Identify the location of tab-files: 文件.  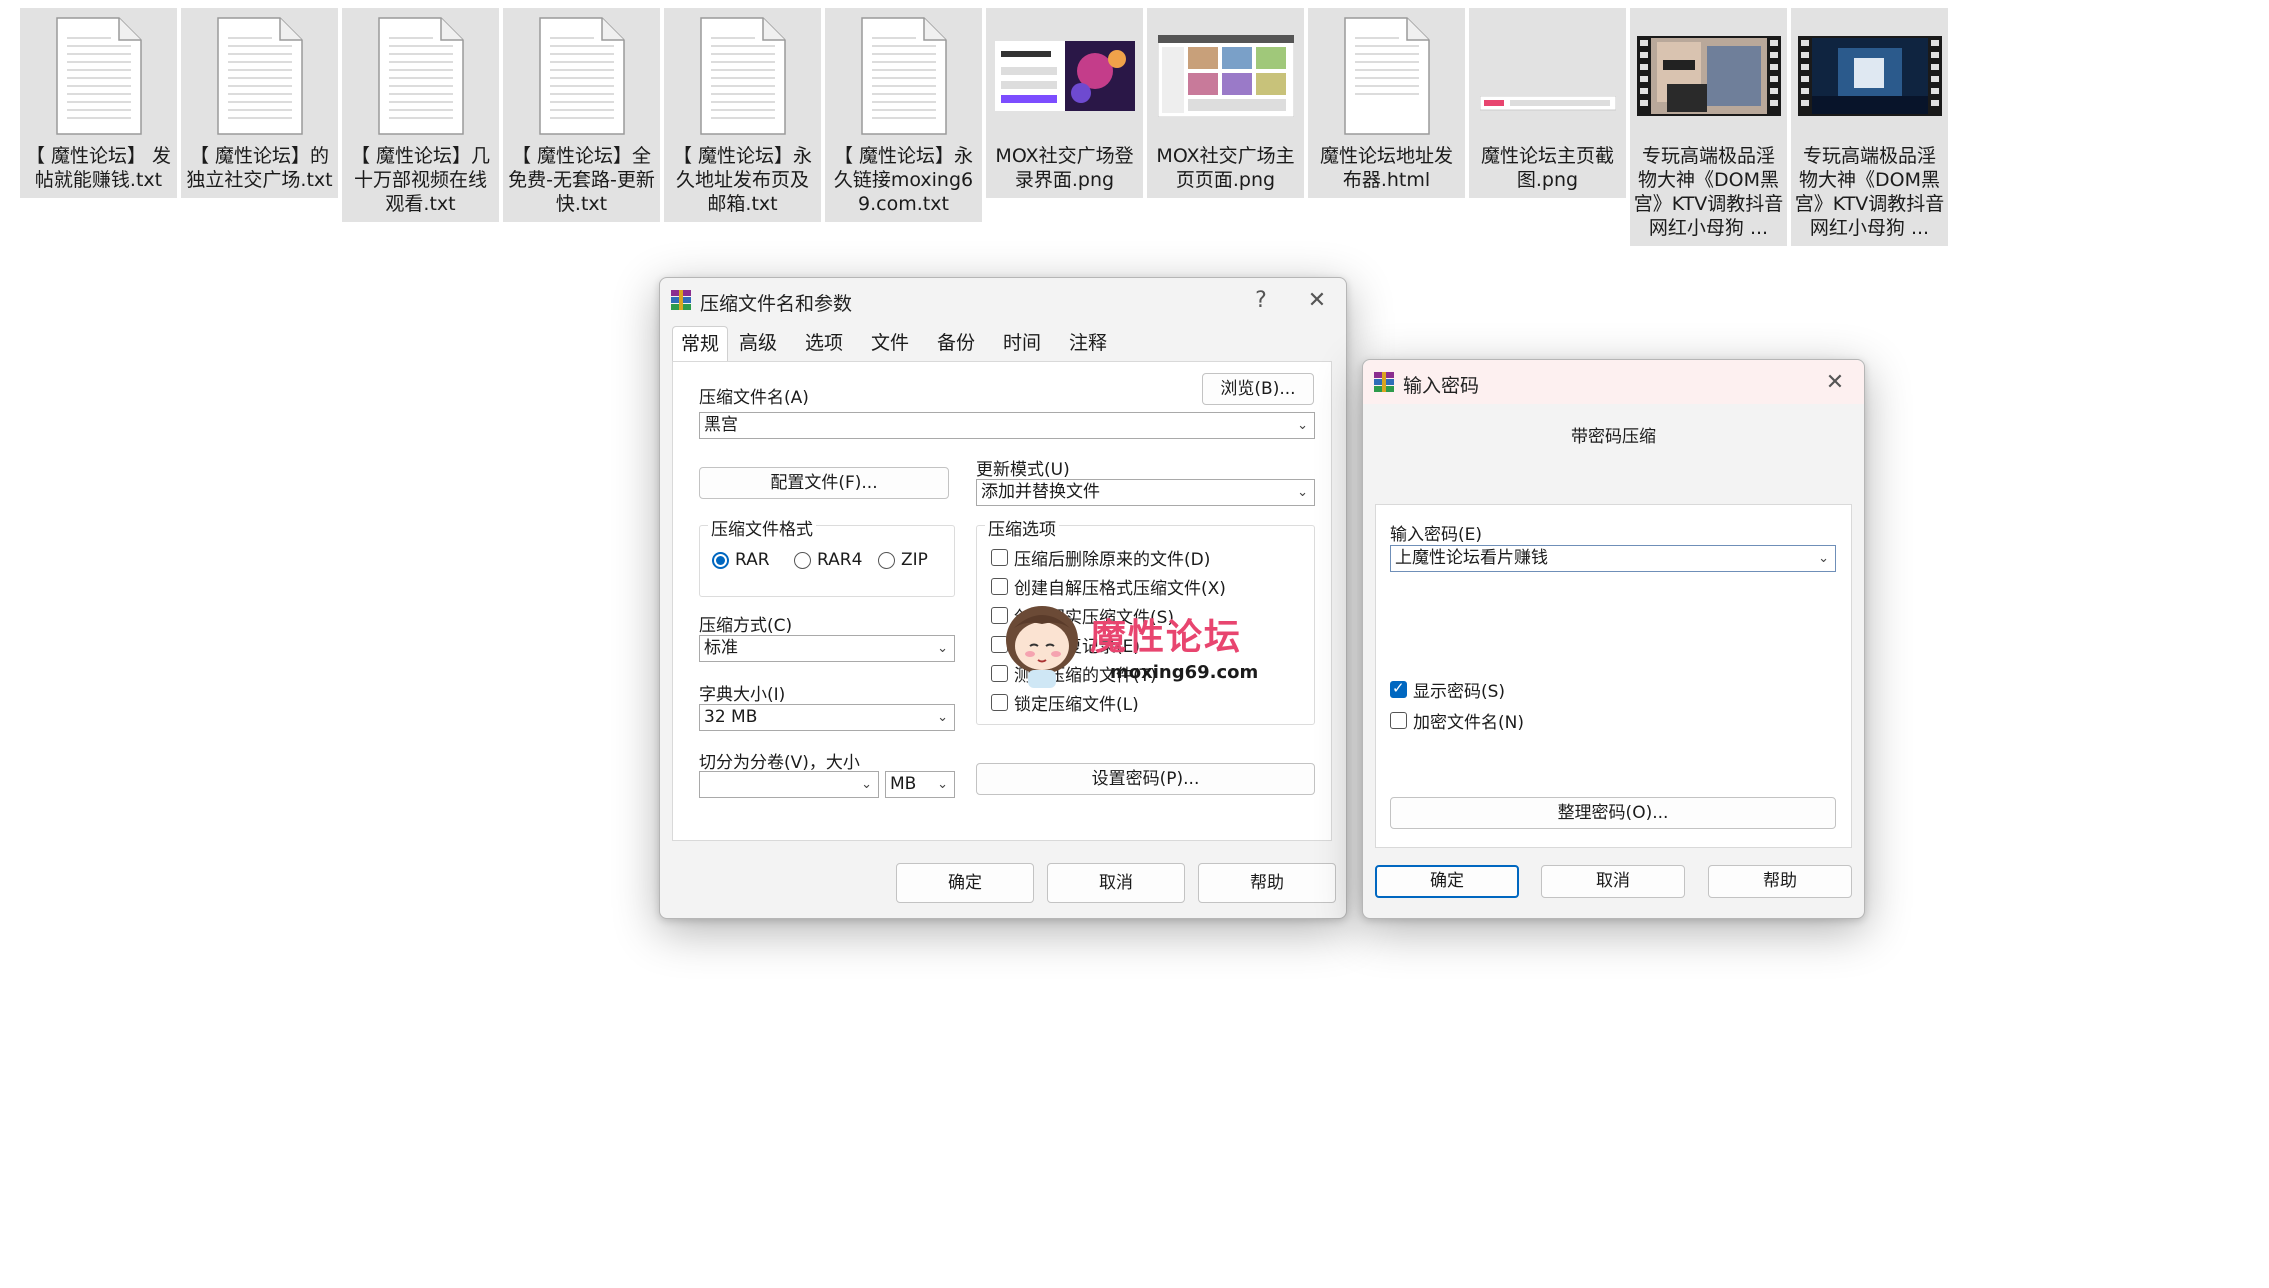
(890, 343).